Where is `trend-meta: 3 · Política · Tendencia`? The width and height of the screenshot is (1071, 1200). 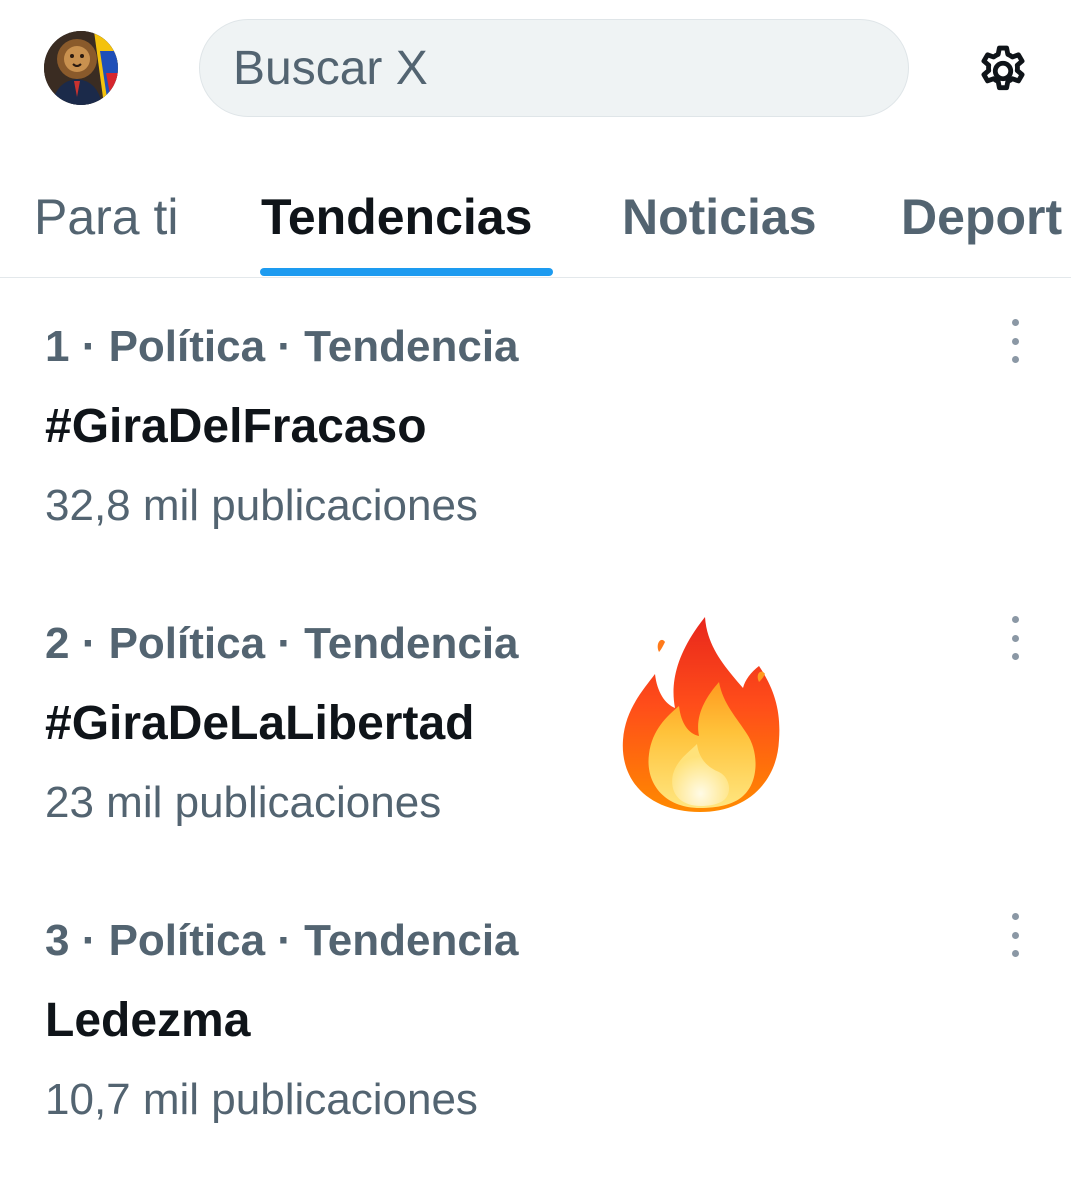 trend-meta: 3 · Política · Tendencia is located at coordinates (282, 940).